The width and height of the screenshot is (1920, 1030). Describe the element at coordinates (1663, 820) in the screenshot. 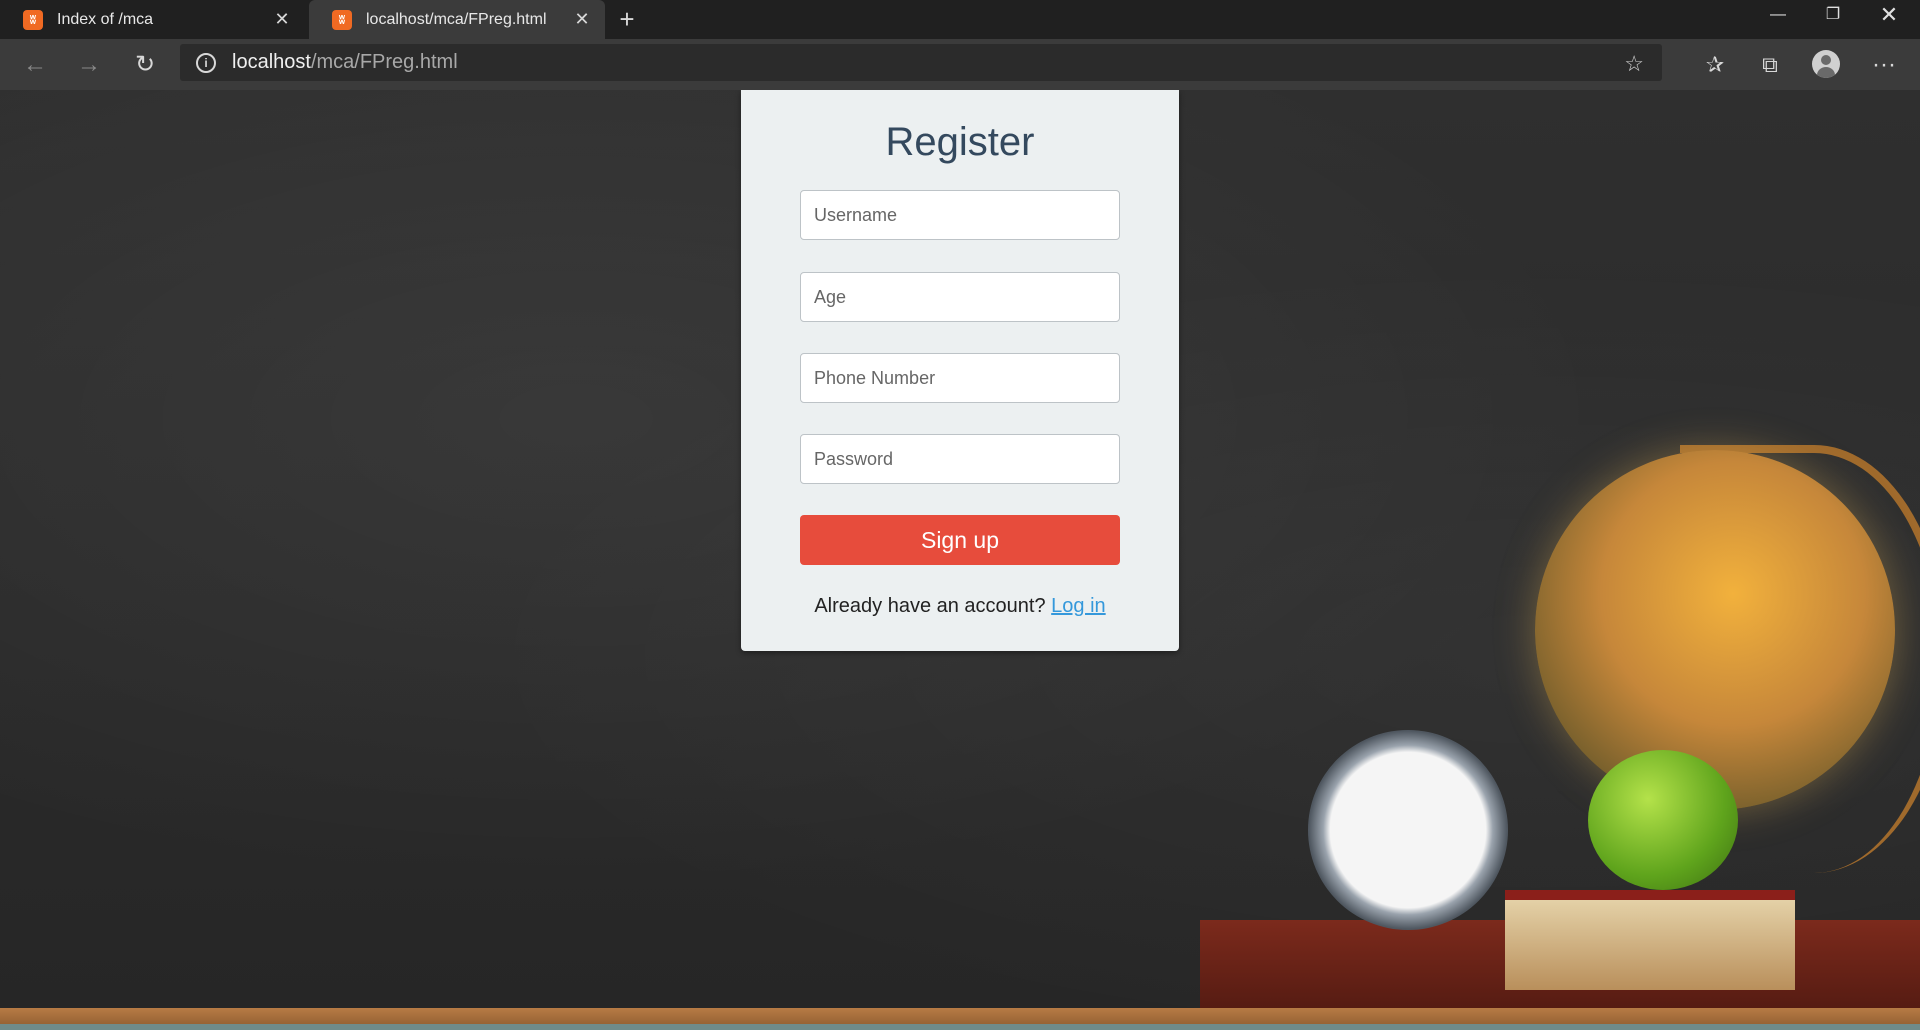

I see `apple-decoration` at that location.